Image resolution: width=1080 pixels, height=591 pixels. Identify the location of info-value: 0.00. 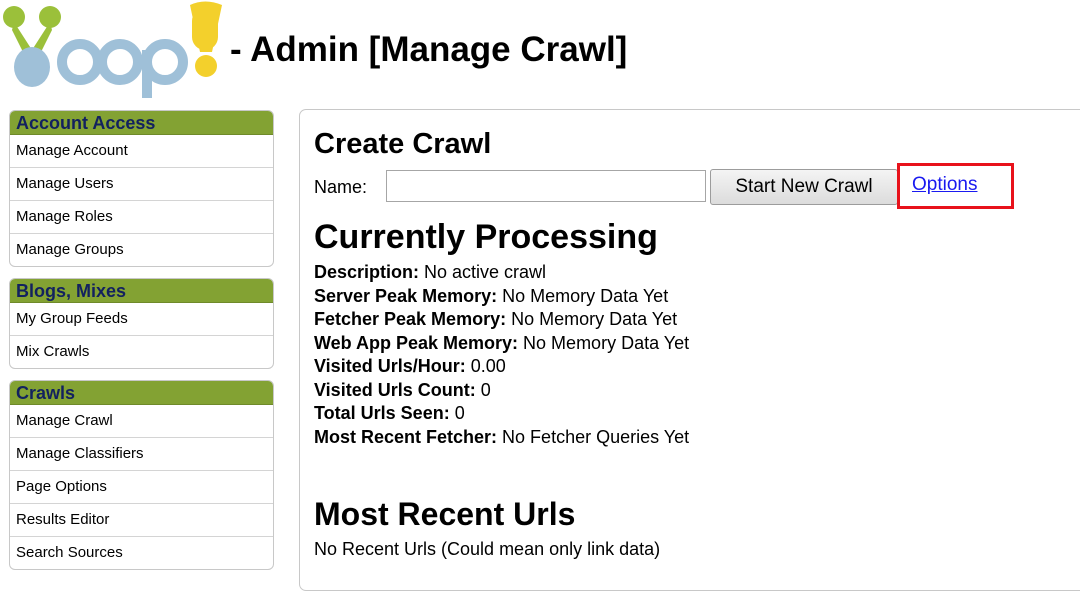
(485, 366).